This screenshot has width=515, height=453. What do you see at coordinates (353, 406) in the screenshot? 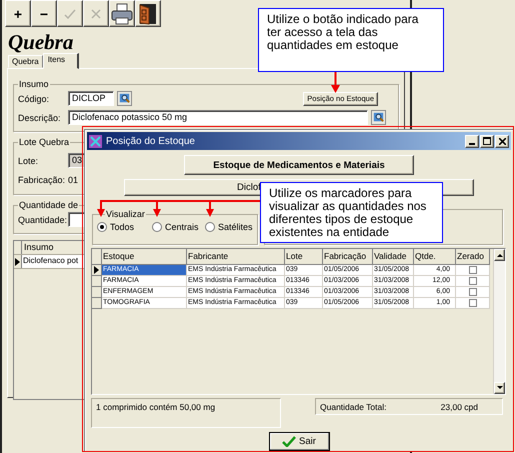
I see `total-label: Quantidade Total:` at bounding box center [353, 406].